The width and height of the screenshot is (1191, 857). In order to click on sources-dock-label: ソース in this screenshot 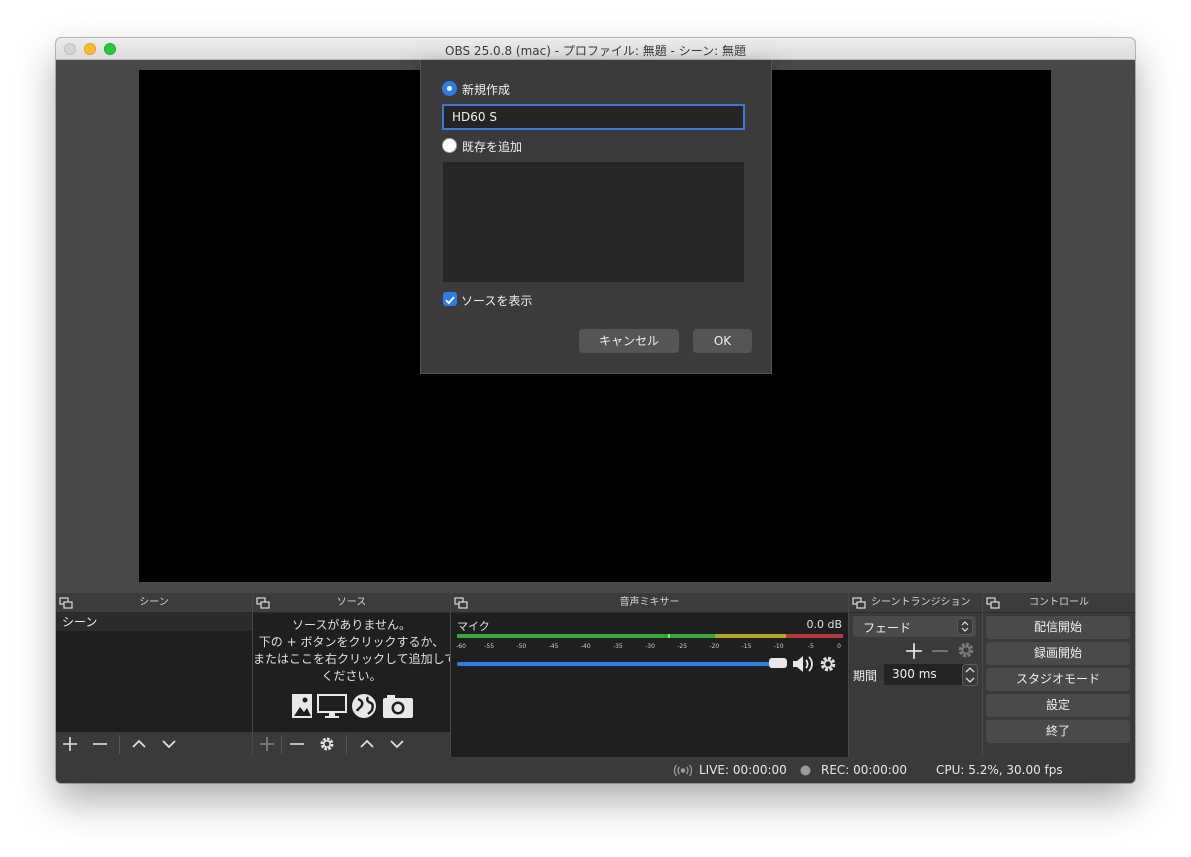, I will do `click(351, 602)`.